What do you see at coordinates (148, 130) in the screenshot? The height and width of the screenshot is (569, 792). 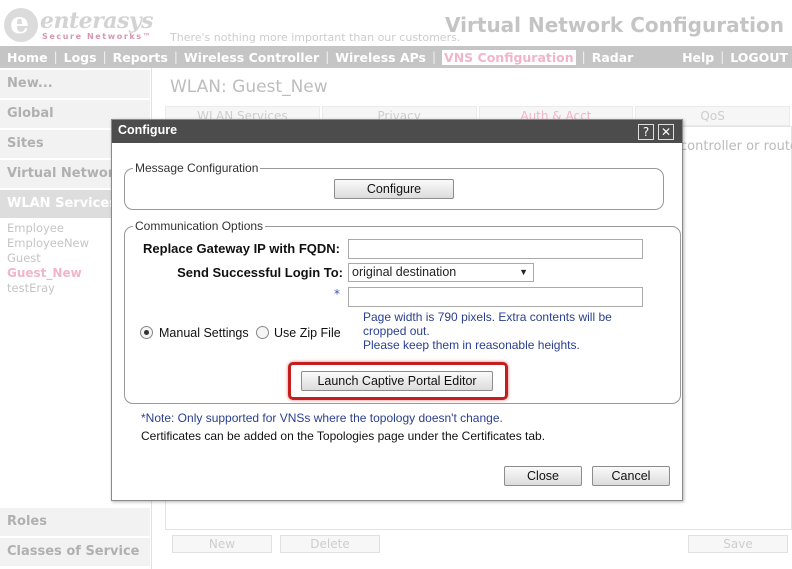 I see `dialog-title: Configure` at bounding box center [148, 130].